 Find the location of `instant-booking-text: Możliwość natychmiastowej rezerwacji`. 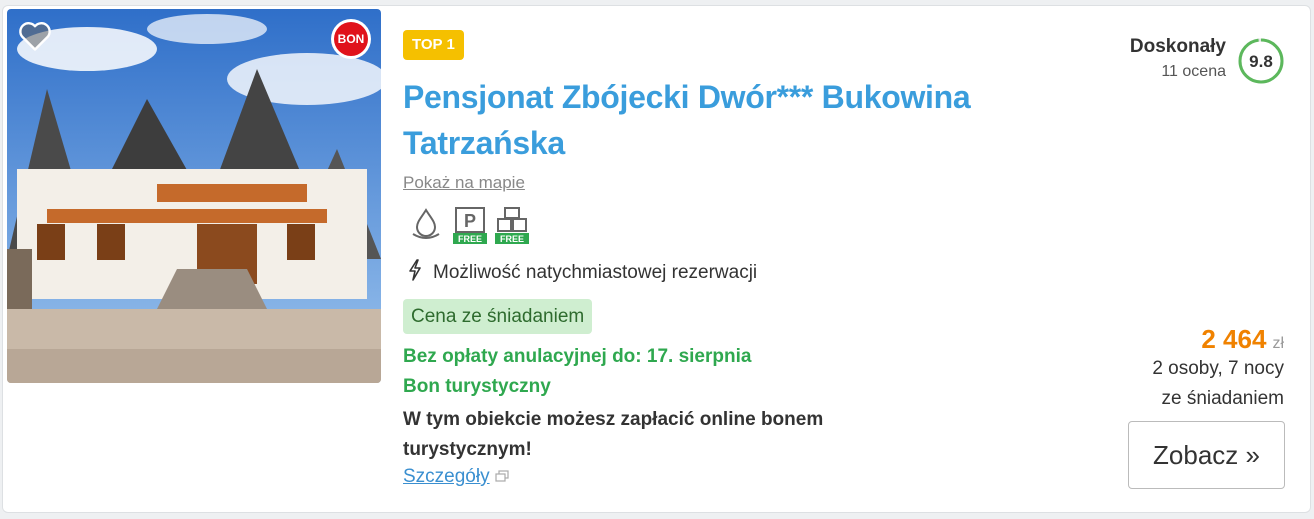

instant-booking-text: Możliwość natychmiastowej rezerwacji is located at coordinates (595, 272).